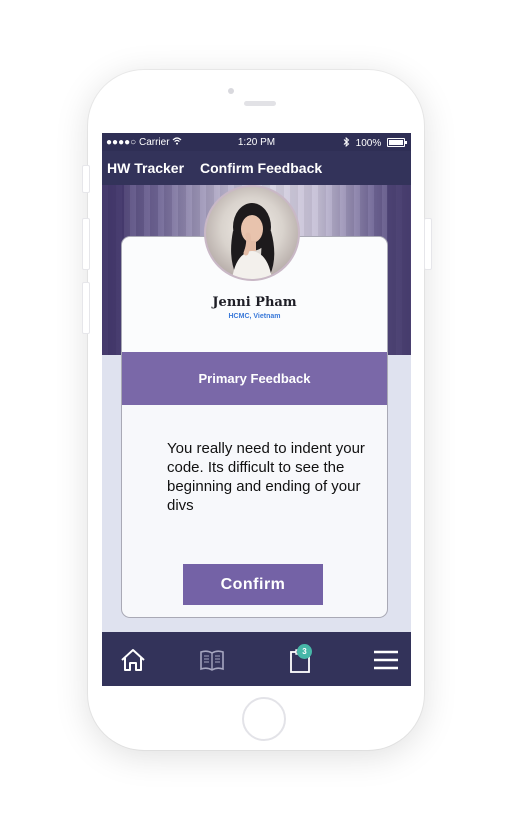  Describe the element at coordinates (397, 142) in the screenshot. I see `battery-icon` at that location.